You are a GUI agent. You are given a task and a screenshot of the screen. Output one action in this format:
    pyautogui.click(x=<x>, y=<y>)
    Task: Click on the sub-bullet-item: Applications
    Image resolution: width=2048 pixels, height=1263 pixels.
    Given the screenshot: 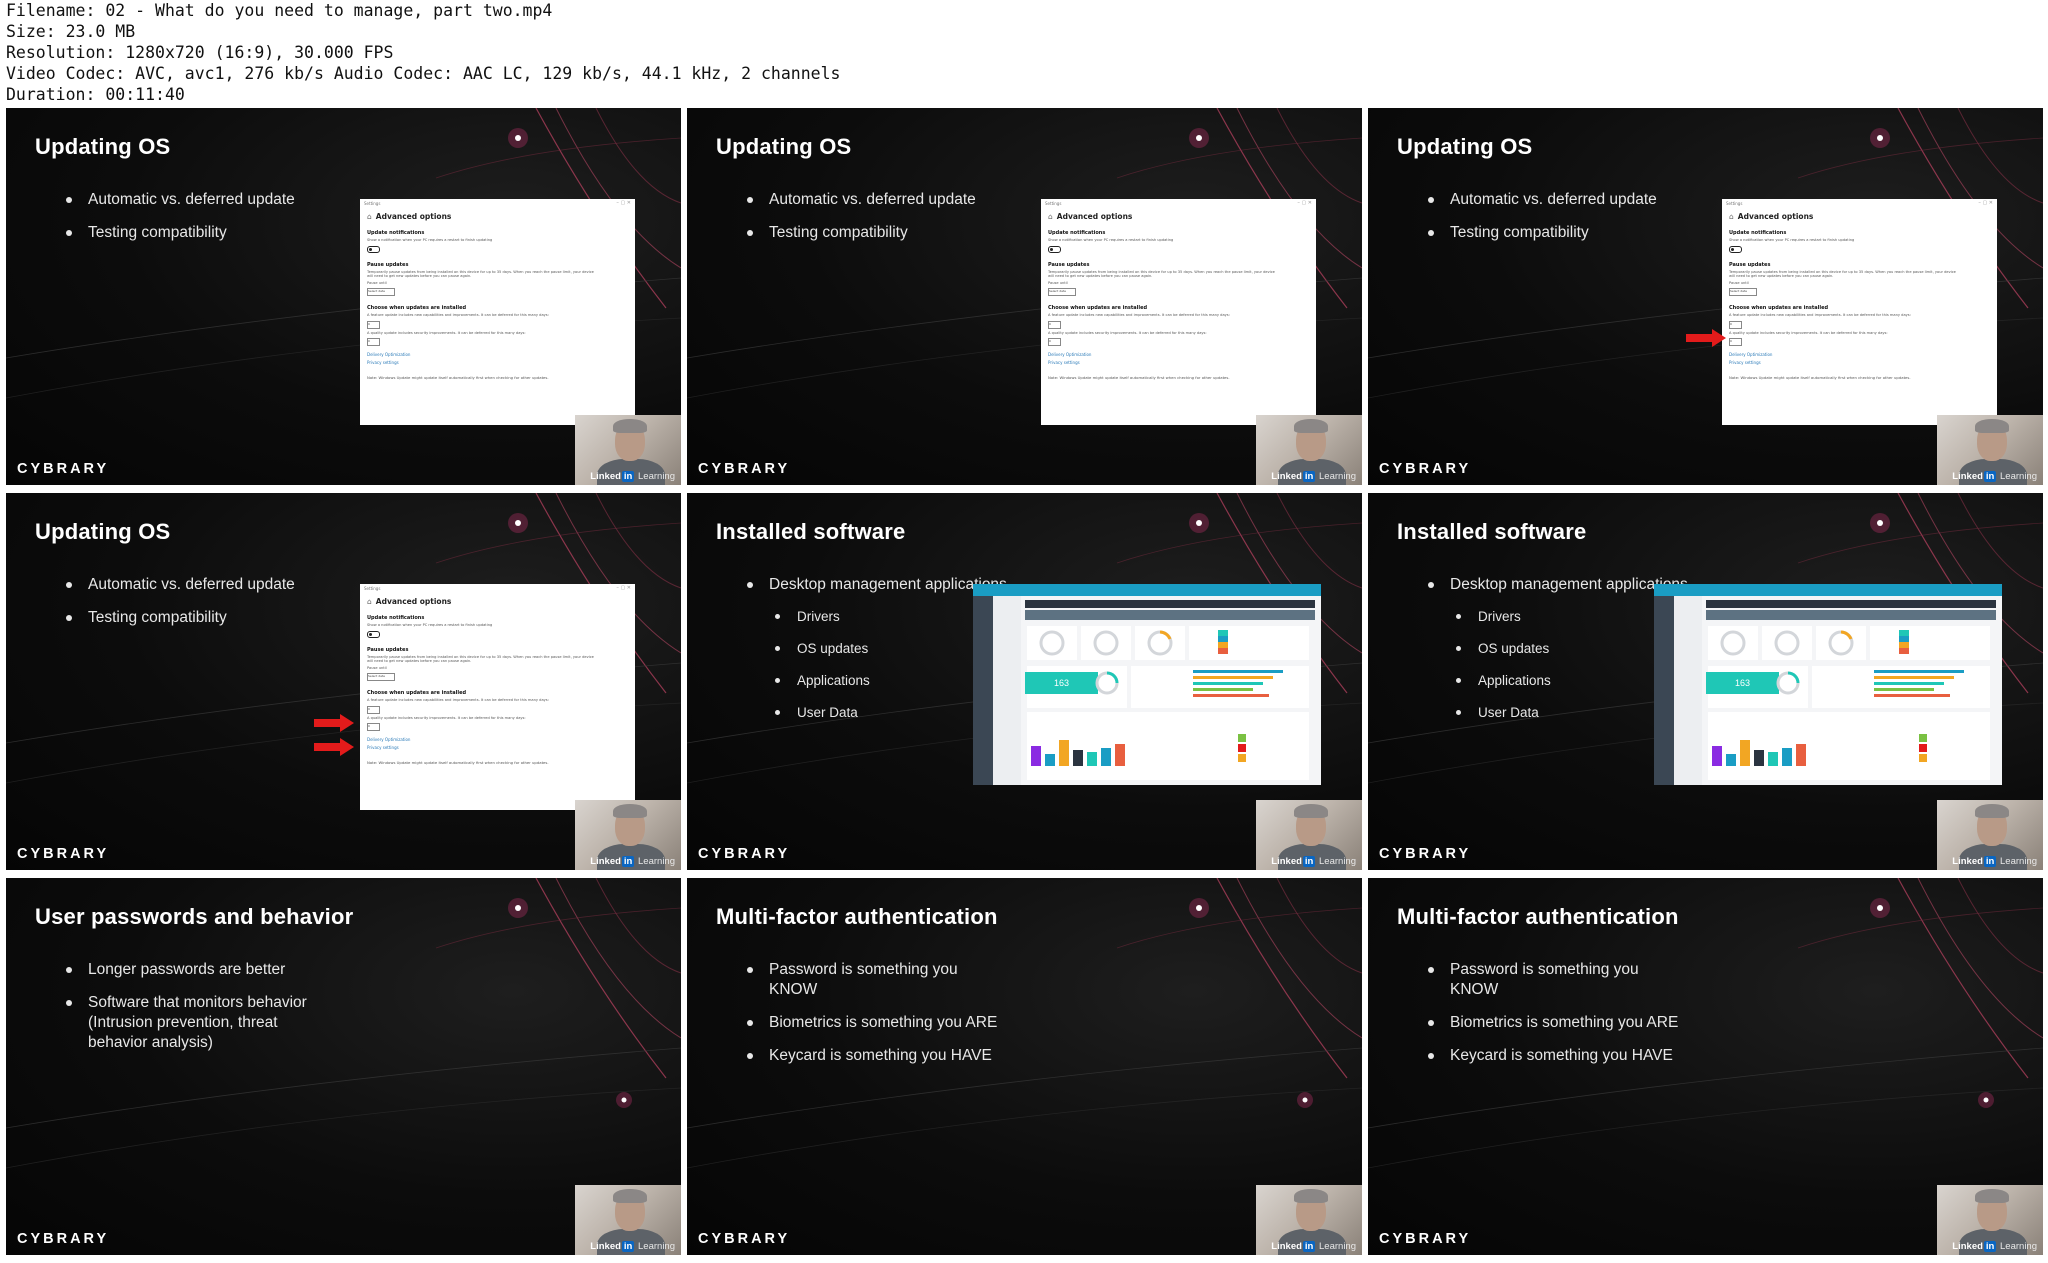 What is the action you would take?
    pyautogui.click(x=1569, y=681)
    